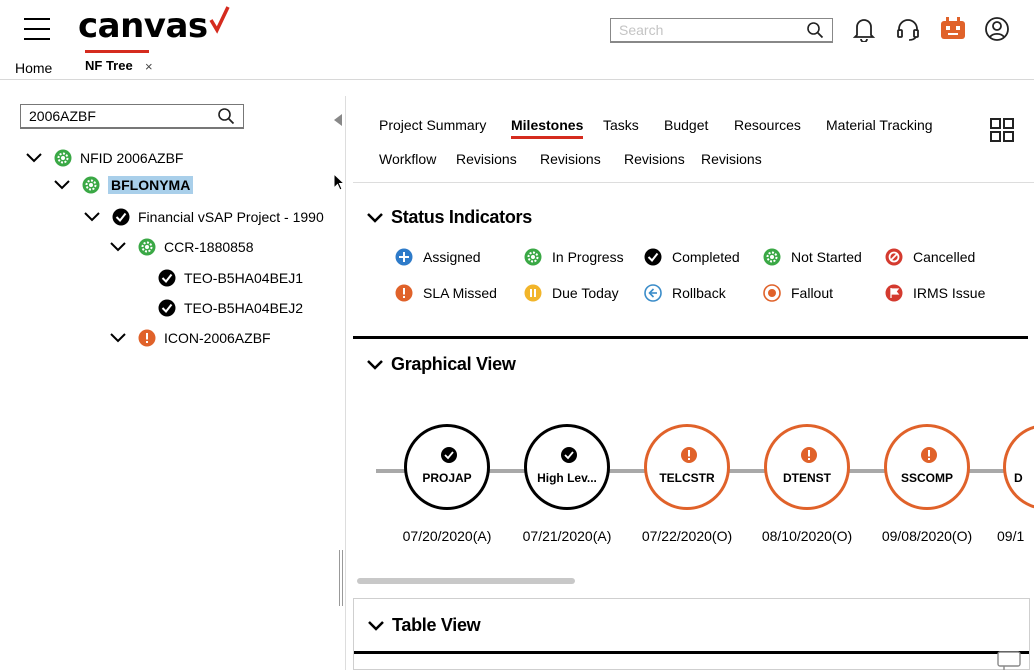  Describe the element at coordinates (447, 478) in the screenshot. I see `milestone-label: PROJAP` at that location.